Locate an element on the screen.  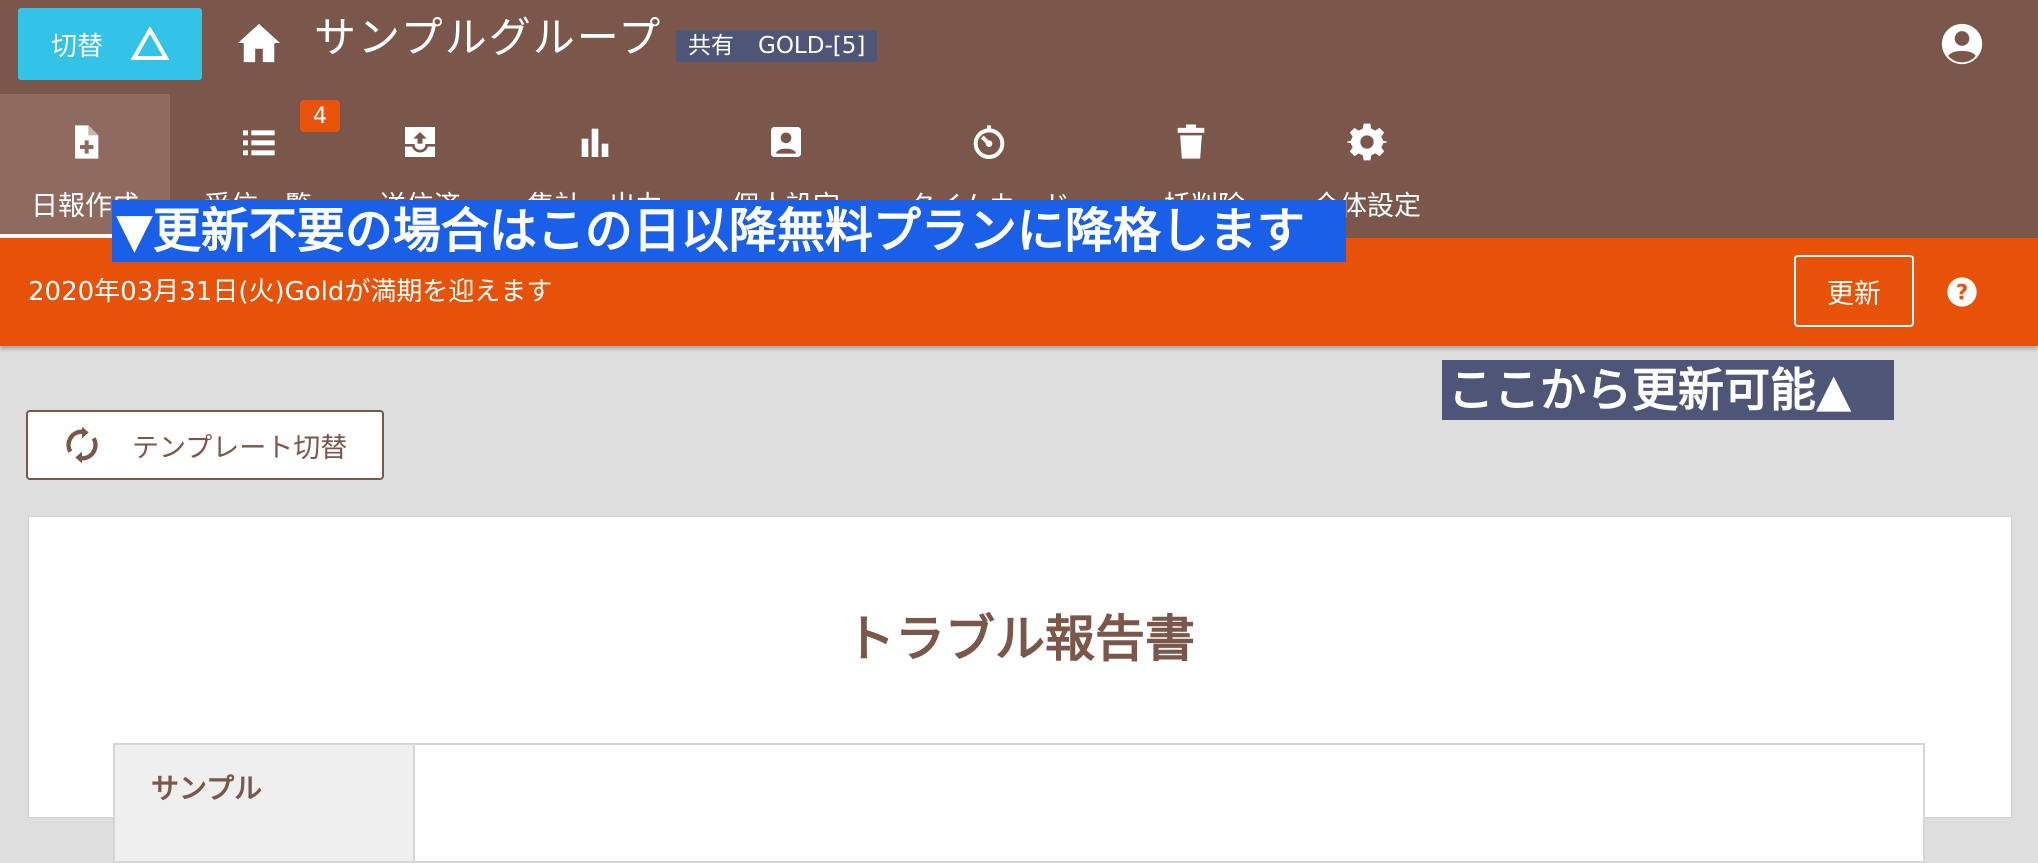
report-table: サンプル is located at coordinates (1019, 803).